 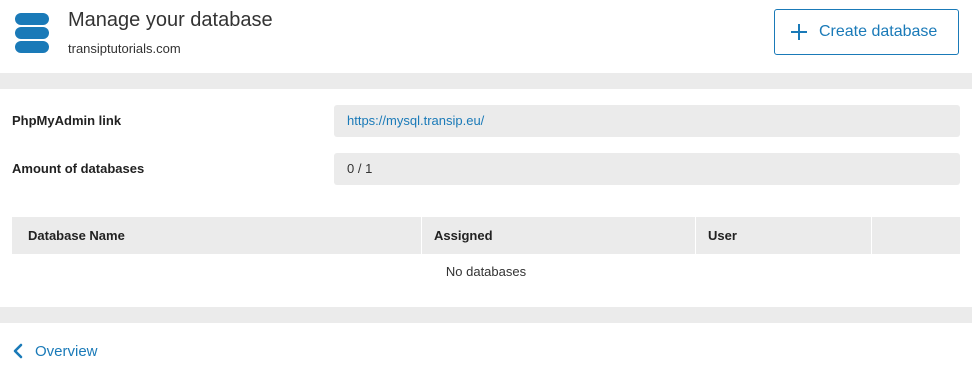 What do you see at coordinates (170, 20) in the screenshot?
I see `page-title: Manage your database` at bounding box center [170, 20].